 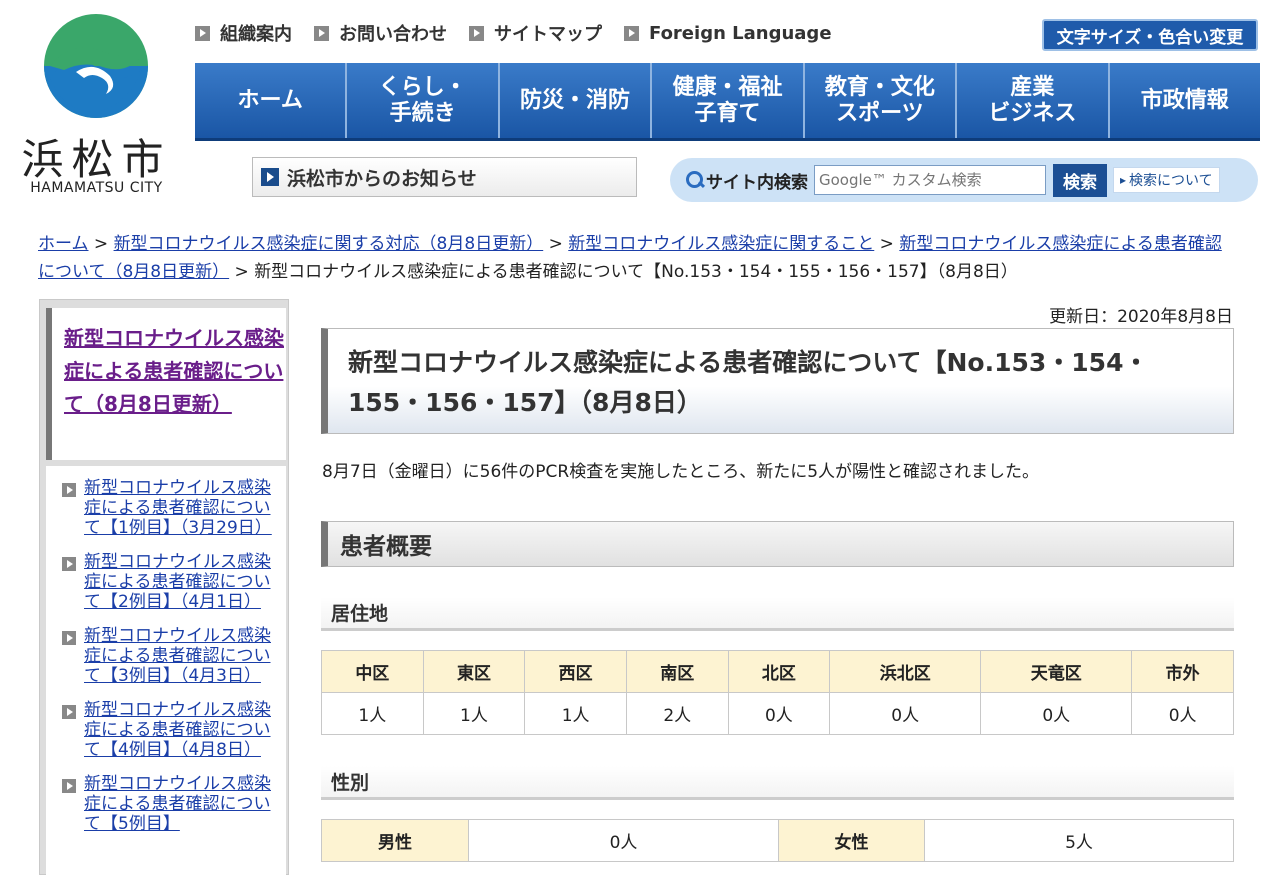 I want to click on search-input, so click(x=930, y=180).